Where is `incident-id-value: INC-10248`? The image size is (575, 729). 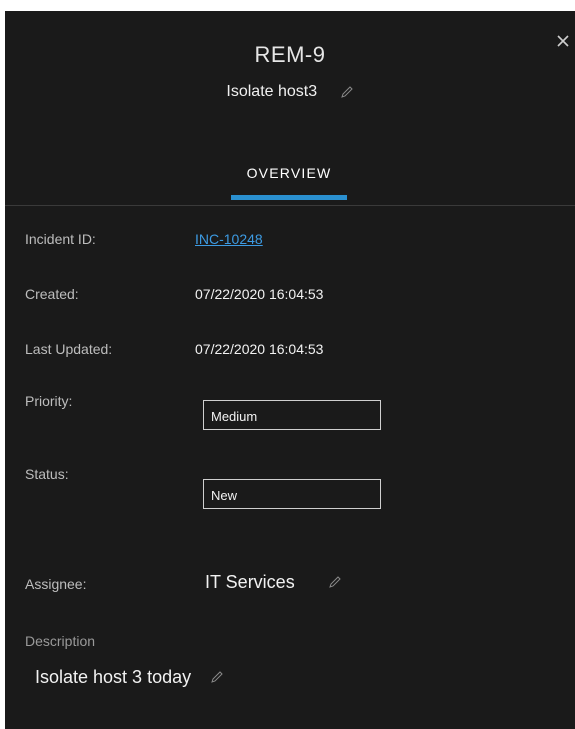
incident-id-value: INC-10248 is located at coordinates (229, 239).